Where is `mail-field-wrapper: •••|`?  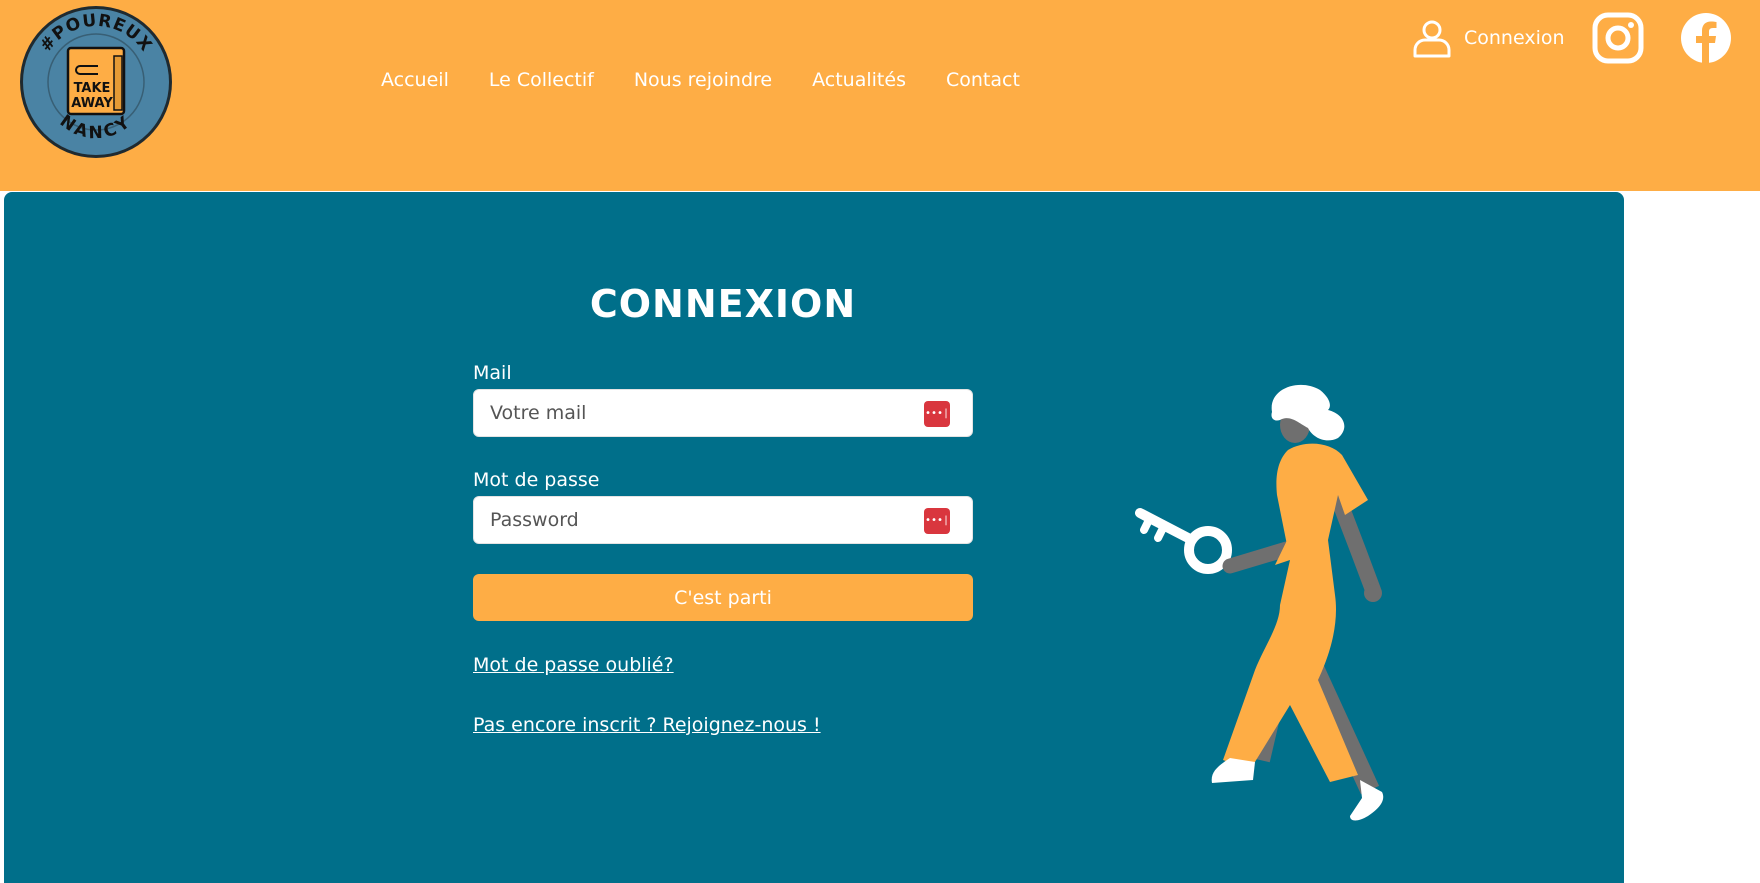 mail-field-wrapper: •••| is located at coordinates (723, 413).